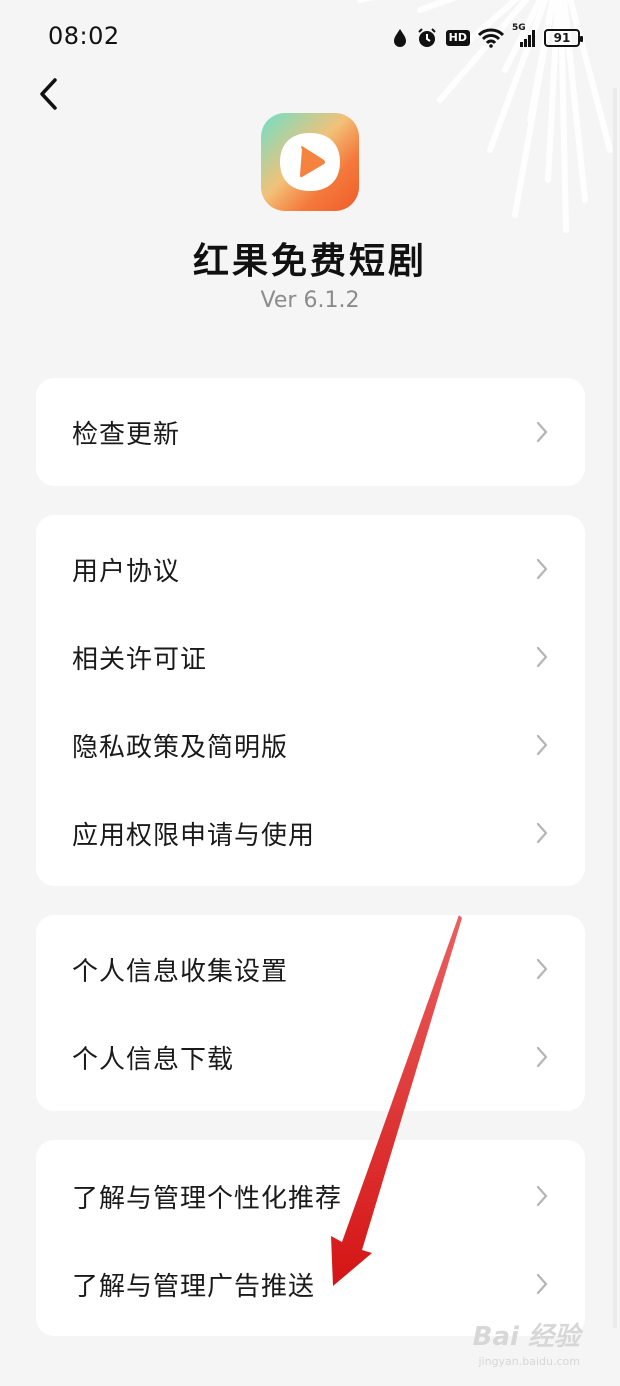 The height and width of the screenshot is (1386, 620). I want to click on ad-push-management-item: 了解与管理广告推送, so click(310, 1284).